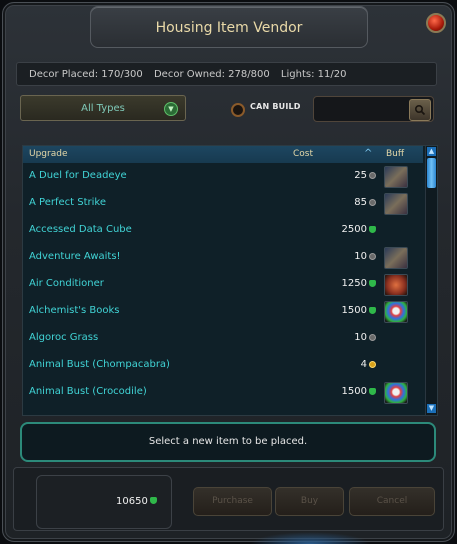 The image size is (457, 544). I want to click on status-message: Select a new item to be placed., so click(228, 442).